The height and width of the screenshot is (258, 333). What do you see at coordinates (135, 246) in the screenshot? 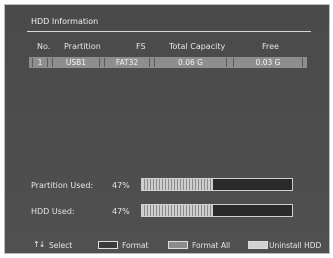
I see `format-action: Format` at bounding box center [135, 246].